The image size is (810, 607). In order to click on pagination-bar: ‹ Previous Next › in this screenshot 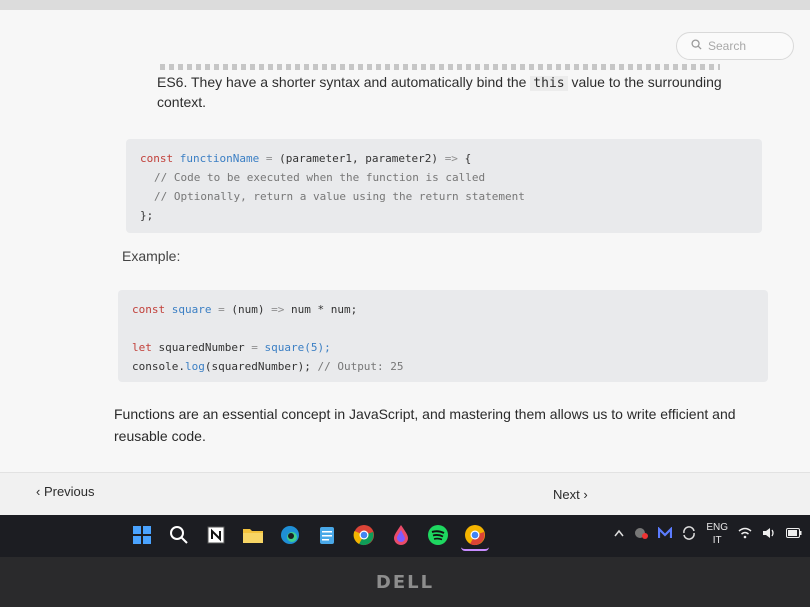, I will do `click(405, 493)`.